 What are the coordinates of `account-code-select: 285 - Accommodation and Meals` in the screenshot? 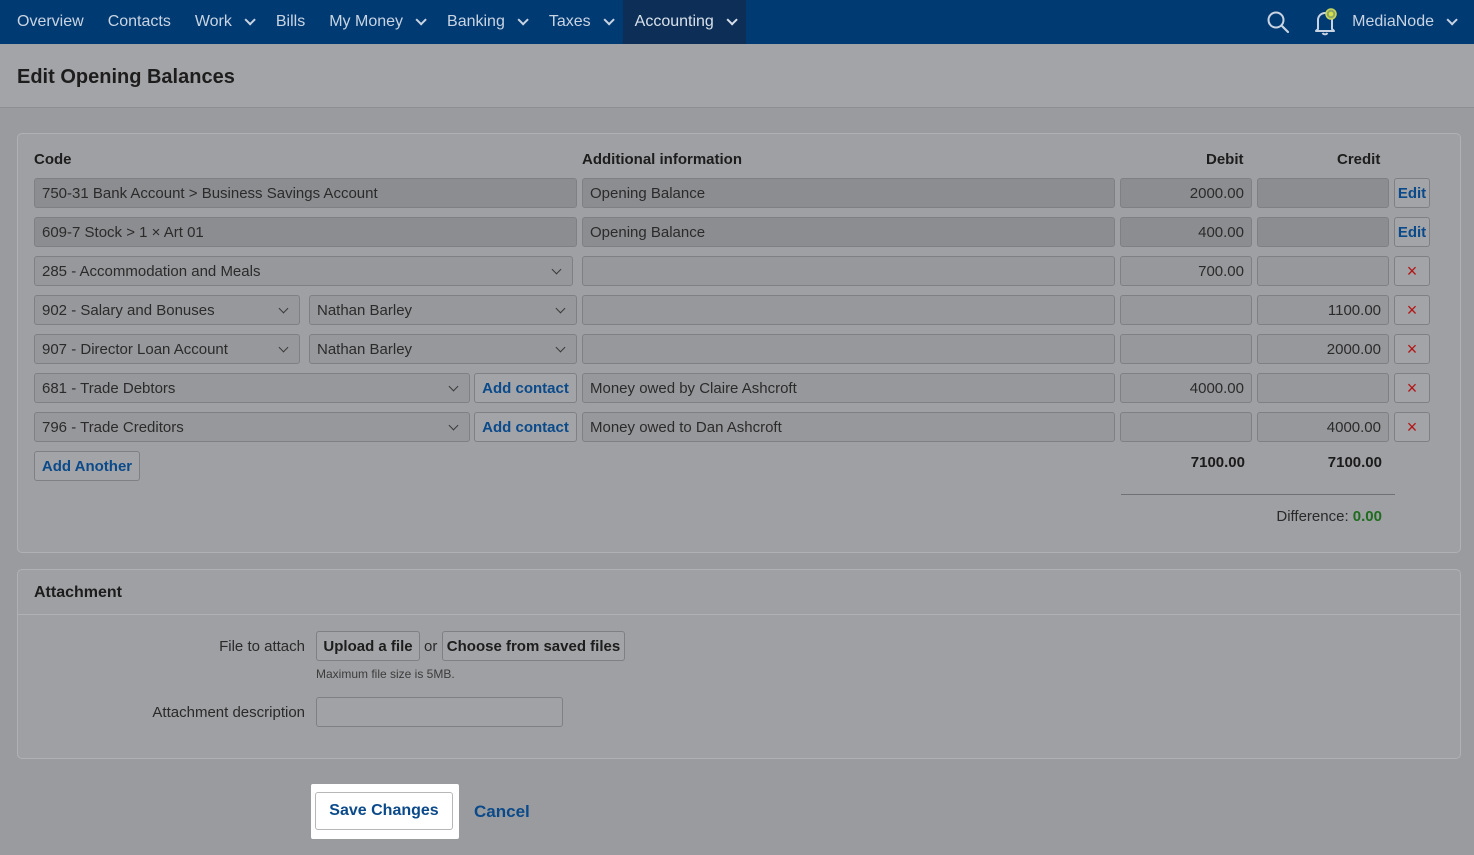 It's located at (303, 271).